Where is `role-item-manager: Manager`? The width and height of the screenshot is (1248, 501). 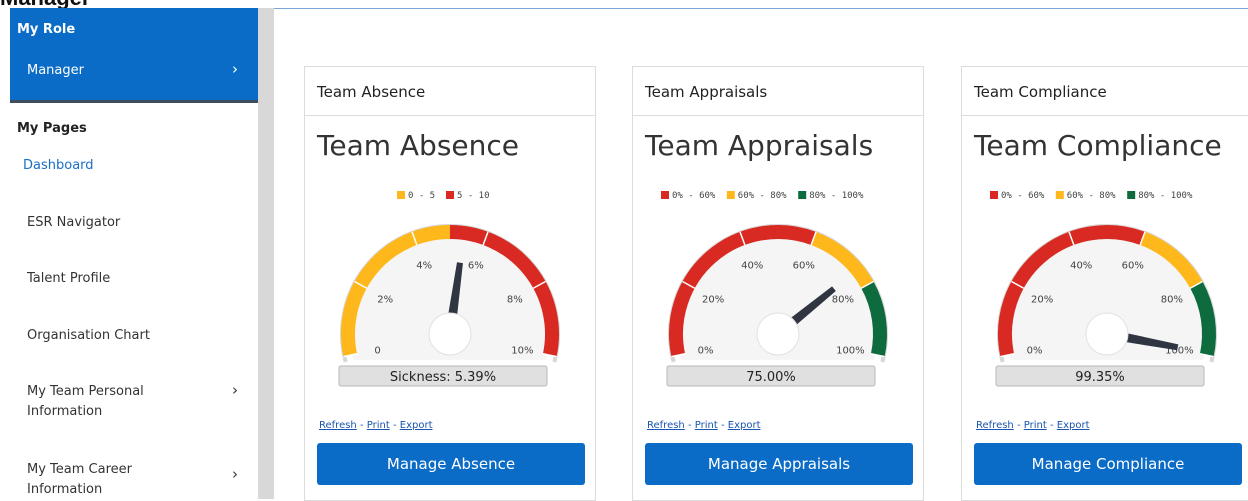 role-item-manager: Manager is located at coordinates (55, 70).